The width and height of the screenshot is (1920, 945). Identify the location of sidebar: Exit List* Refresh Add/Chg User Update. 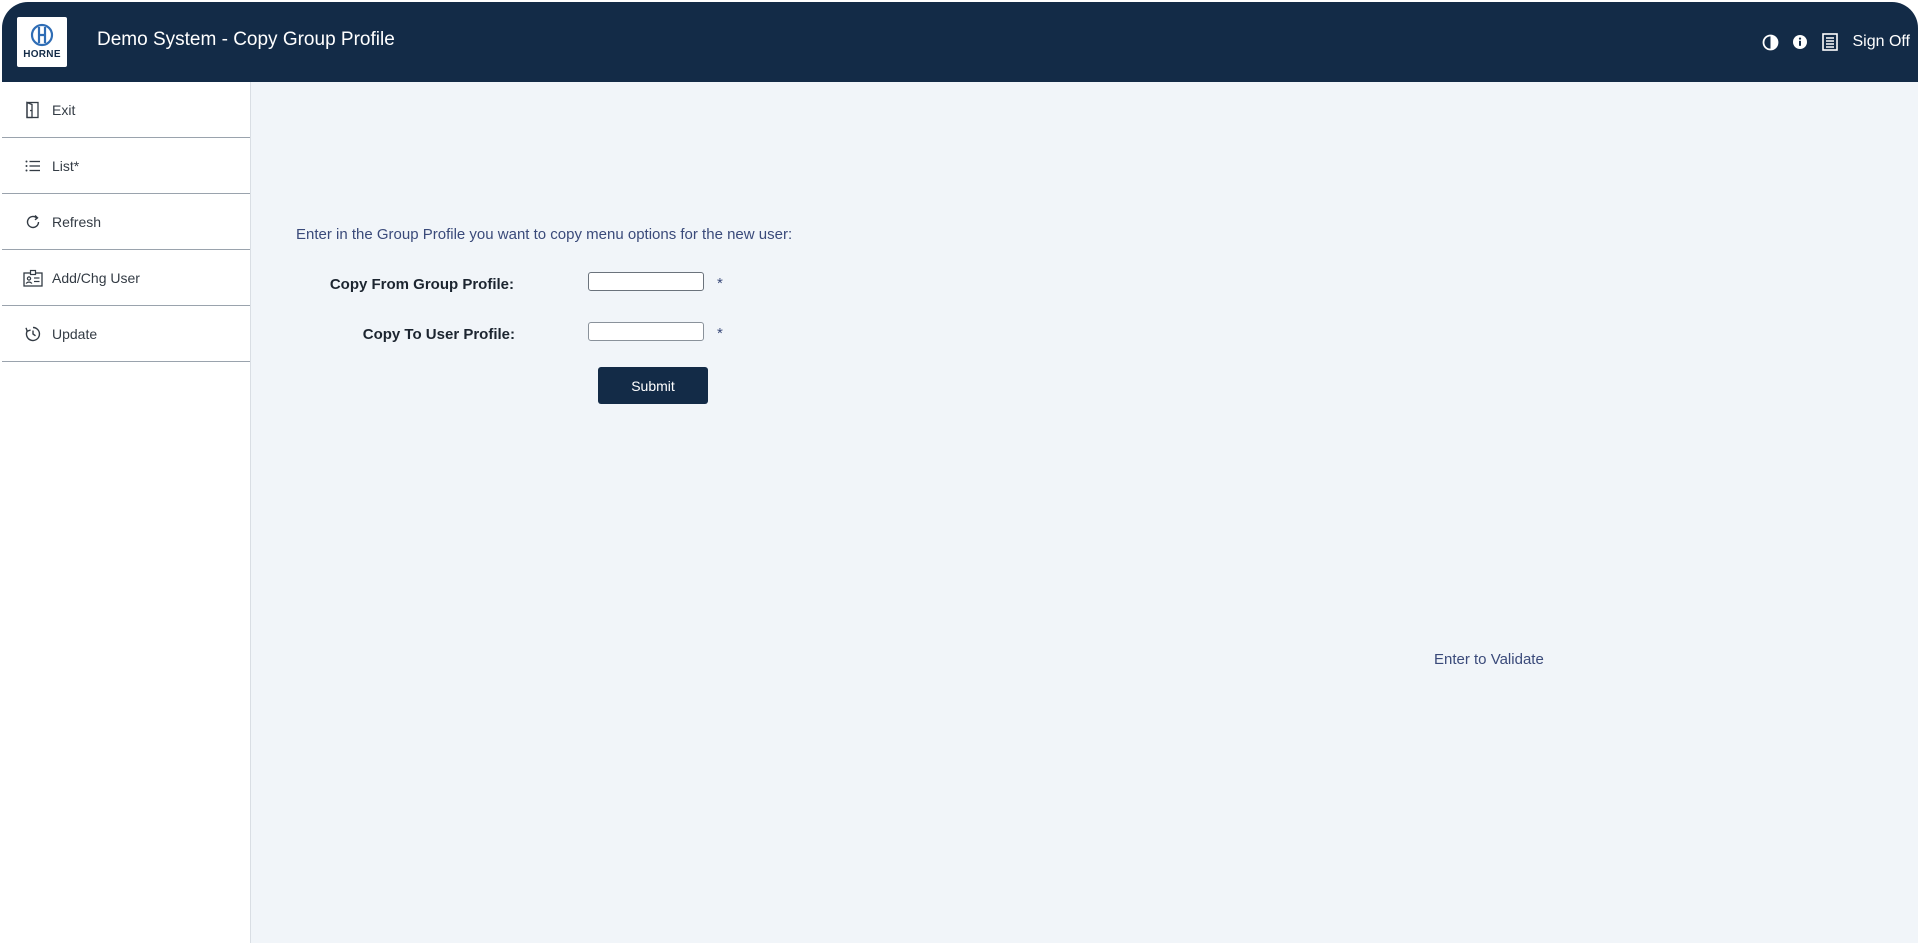
(126, 512).